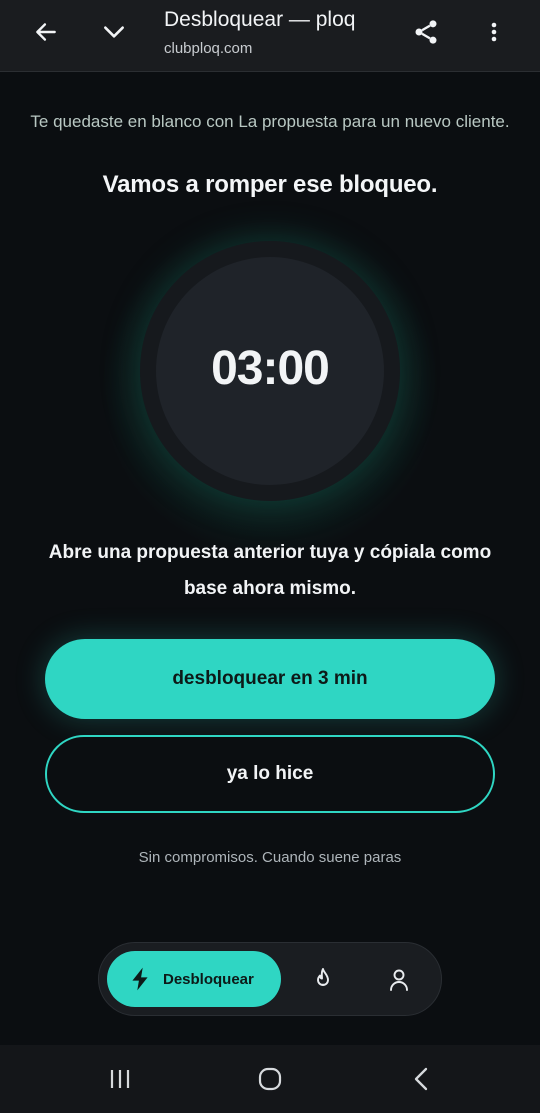  I want to click on chevron-down-icon, so click(114, 32).